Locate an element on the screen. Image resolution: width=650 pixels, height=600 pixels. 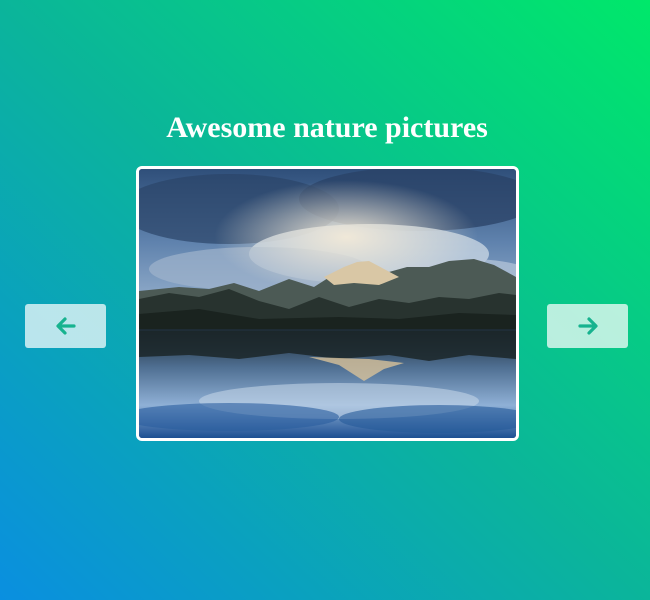
arrow-left-icon is located at coordinates (65, 326).